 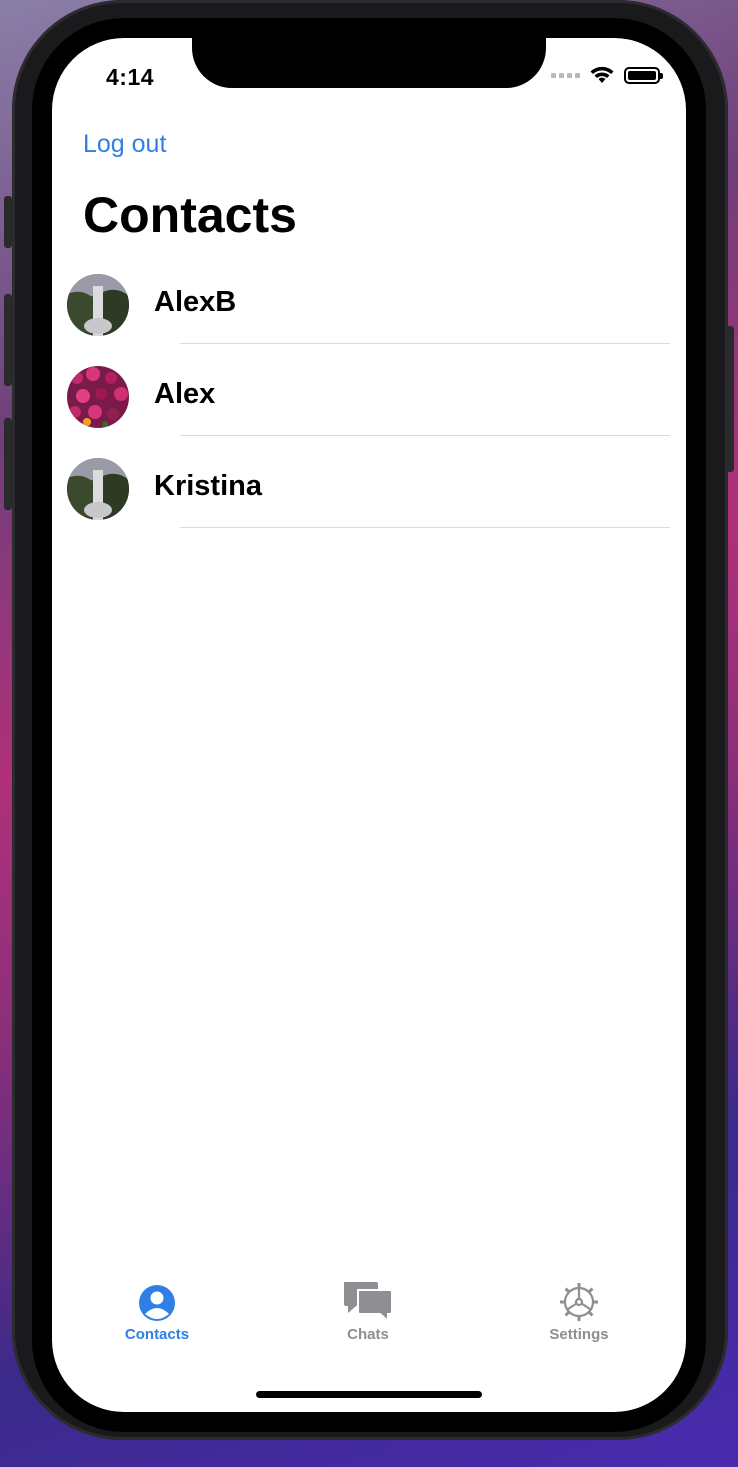 What do you see at coordinates (130, 77) in the screenshot?
I see `status-time: 4:14` at bounding box center [130, 77].